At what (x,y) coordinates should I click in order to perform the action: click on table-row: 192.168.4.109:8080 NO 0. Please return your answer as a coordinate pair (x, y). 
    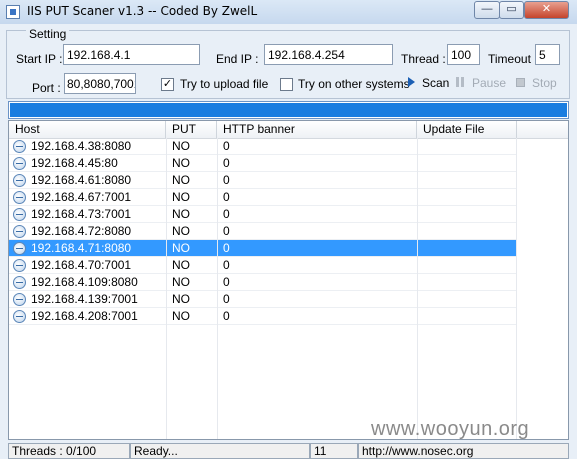
    Looking at the image, I should click on (262, 282).